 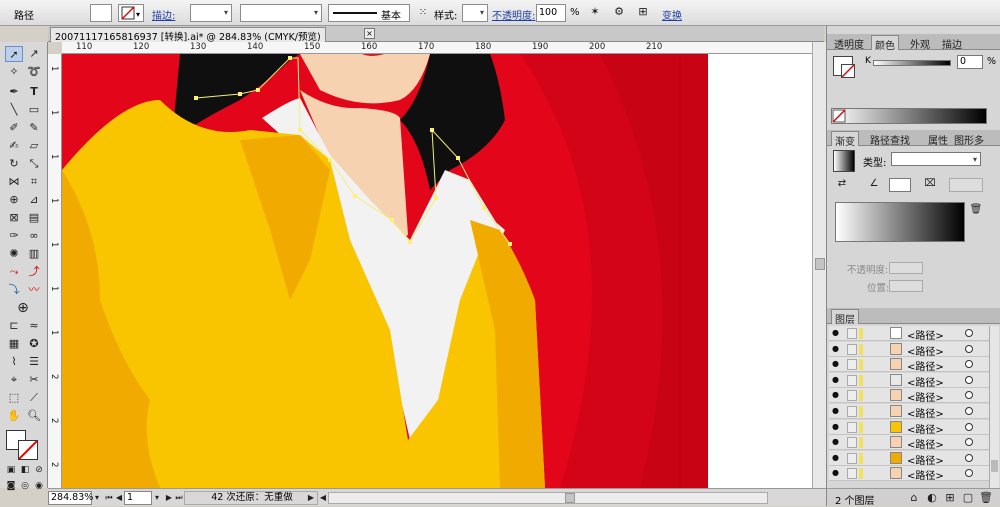 What do you see at coordinates (34, 164) in the screenshot?
I see `scale-tool-icon: ⤡` at bounding box center [34, 164].